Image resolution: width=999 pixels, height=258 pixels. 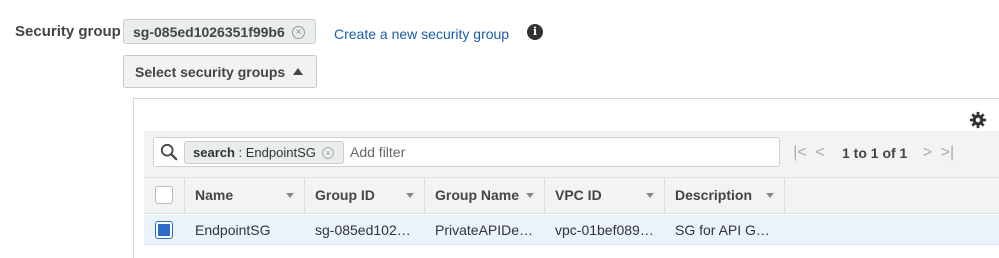 What do you see at coordinates (245, 195) in the screenshot?
I see `column-header-name: Name` at bounding box center [245, 195].